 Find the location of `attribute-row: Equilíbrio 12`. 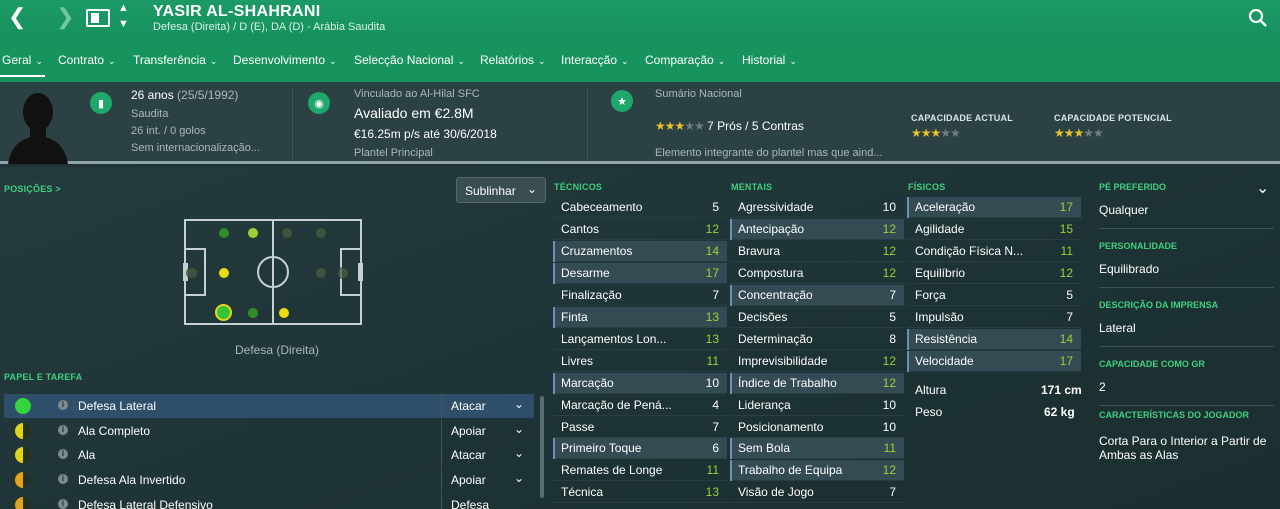

attribute-row: Equilíbrio 12 is located at coordinates (994, 273).